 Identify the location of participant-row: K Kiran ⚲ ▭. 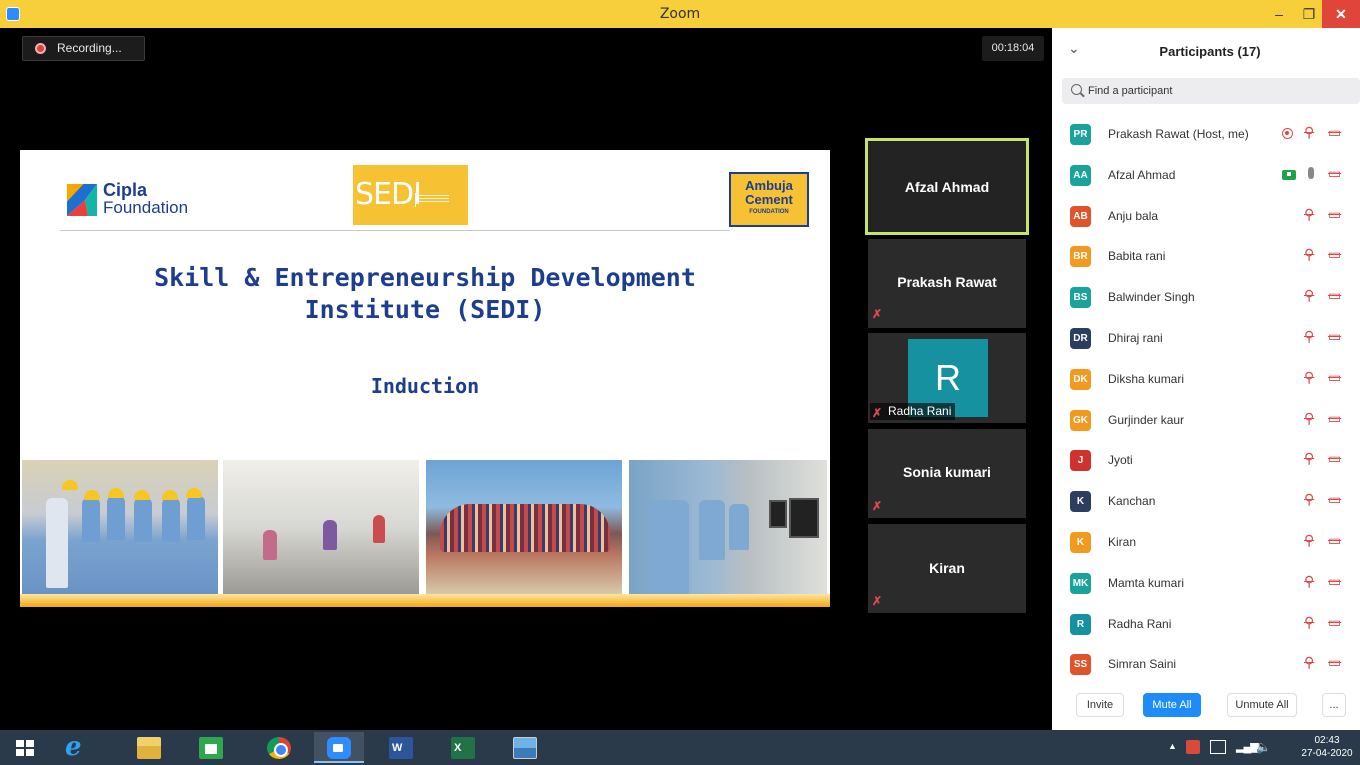
(1206, 541).